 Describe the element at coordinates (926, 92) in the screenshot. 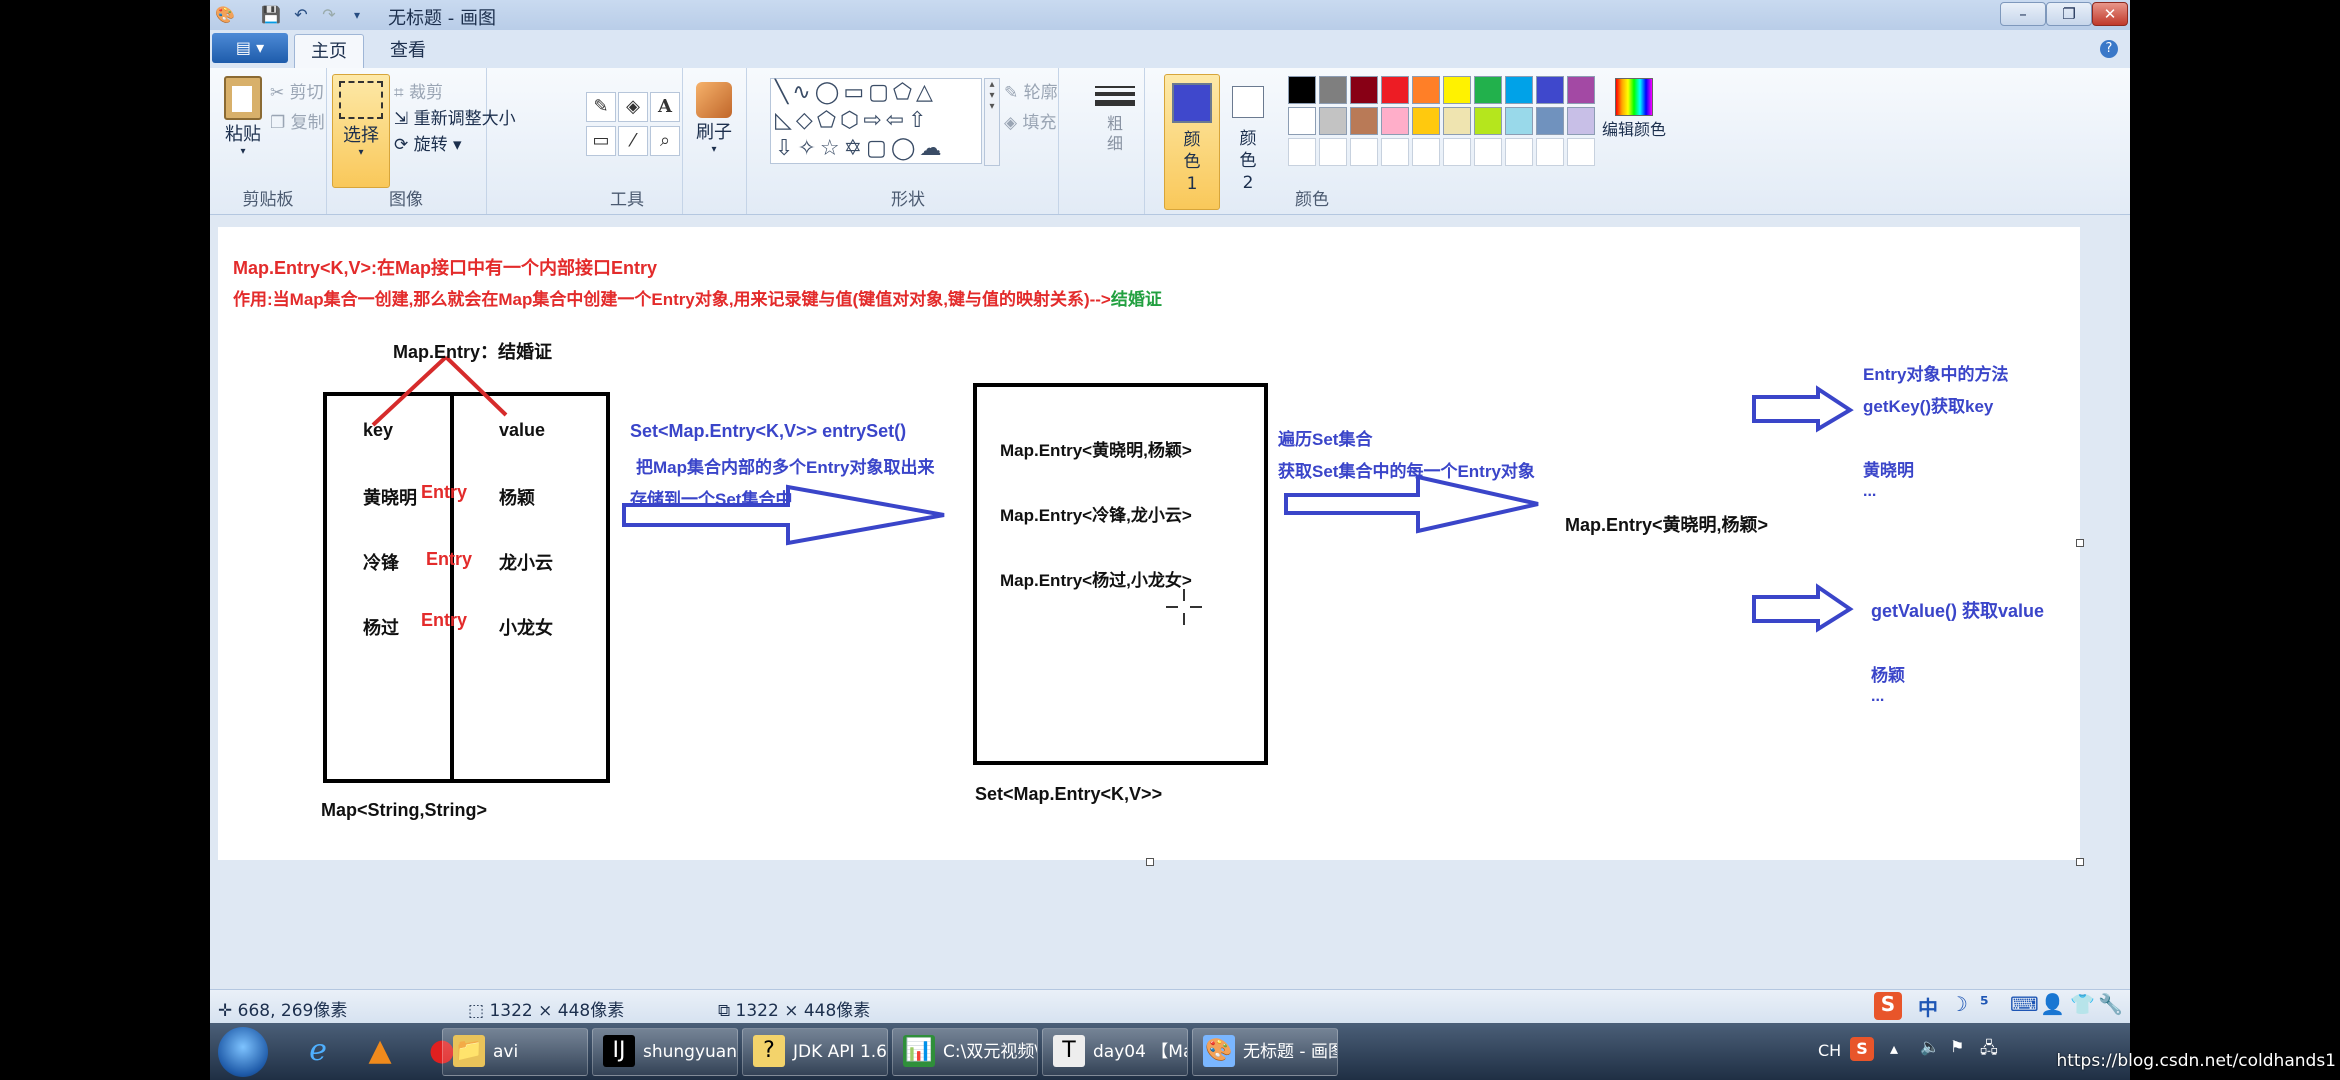

I see `triangle-shape-icon: △` at that location.